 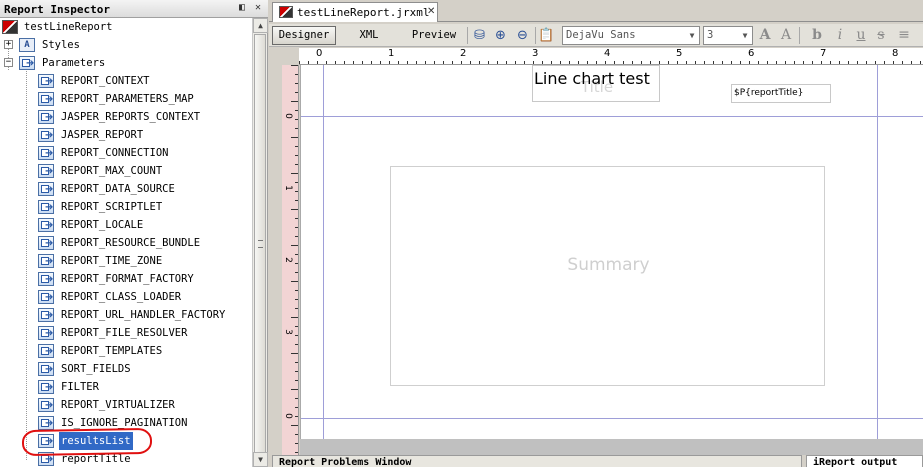 What do you see at coordinates (118, 189) in the screenshot?
I see `param-label: REPORT_DATA_SOURCE` at bounding box center [118, 189].